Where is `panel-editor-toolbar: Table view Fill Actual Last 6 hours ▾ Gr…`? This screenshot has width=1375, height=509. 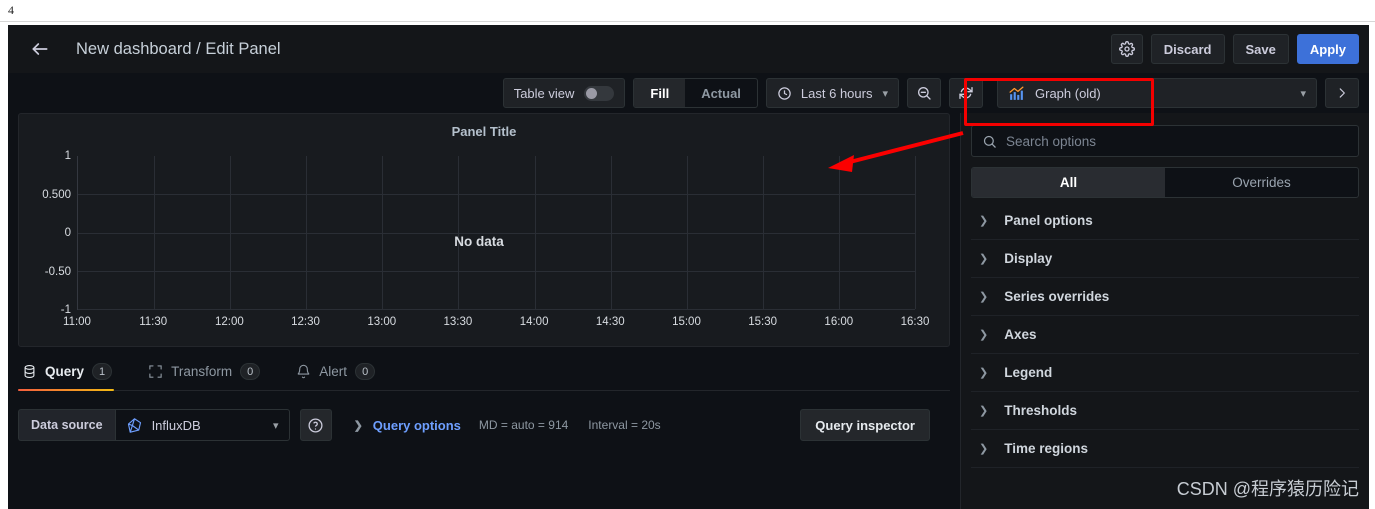
panel-editor-toolbar: Table view Fill Actual Last 6 hours ▾ Gr… is located at coordinates (688, 93).